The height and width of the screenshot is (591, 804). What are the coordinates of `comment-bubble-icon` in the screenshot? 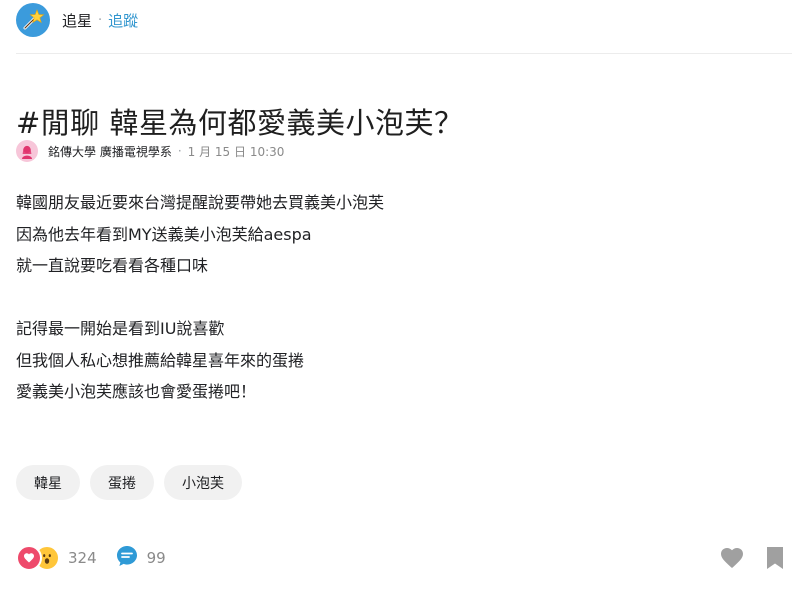 It's located at (127, 558).